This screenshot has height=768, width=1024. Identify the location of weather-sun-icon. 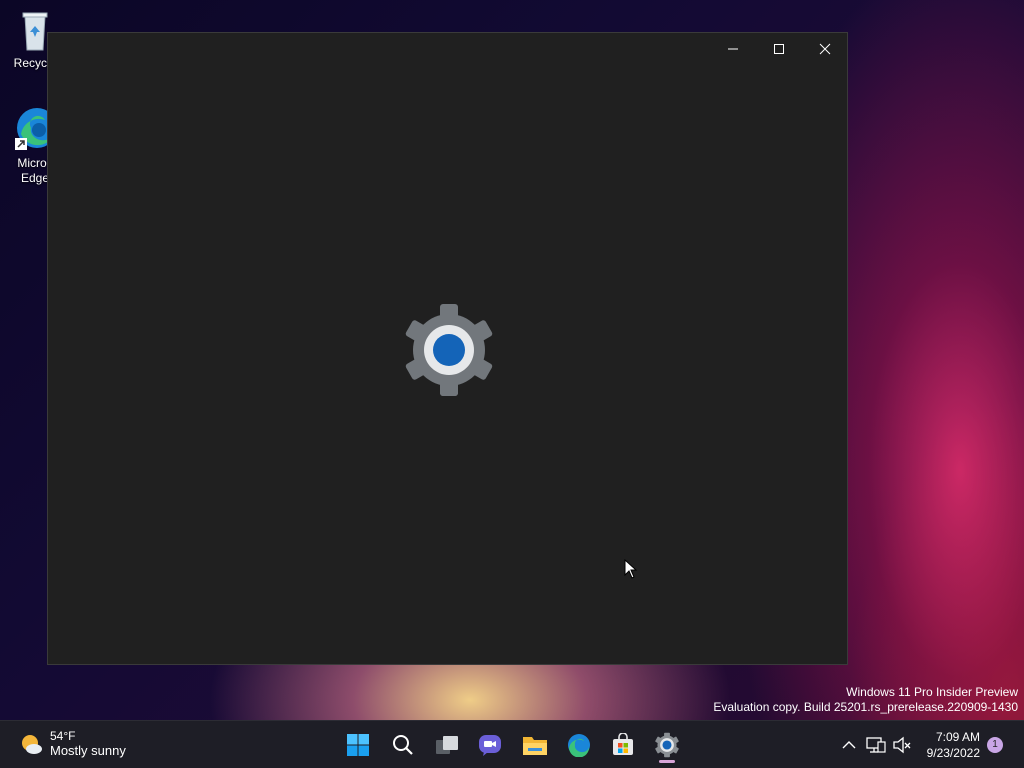
(32, 744).